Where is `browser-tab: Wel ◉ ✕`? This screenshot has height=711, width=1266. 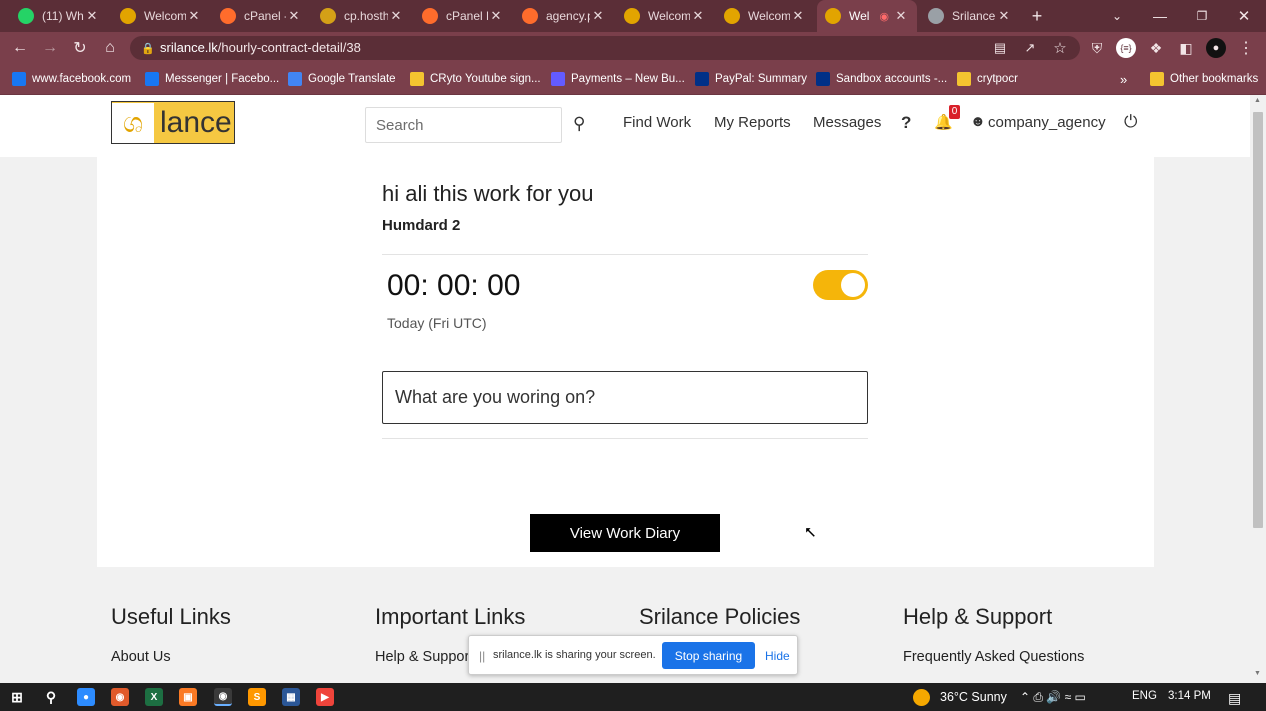 browser-tab: Wel ◉ ✕ is located at coordinates (867, 16).